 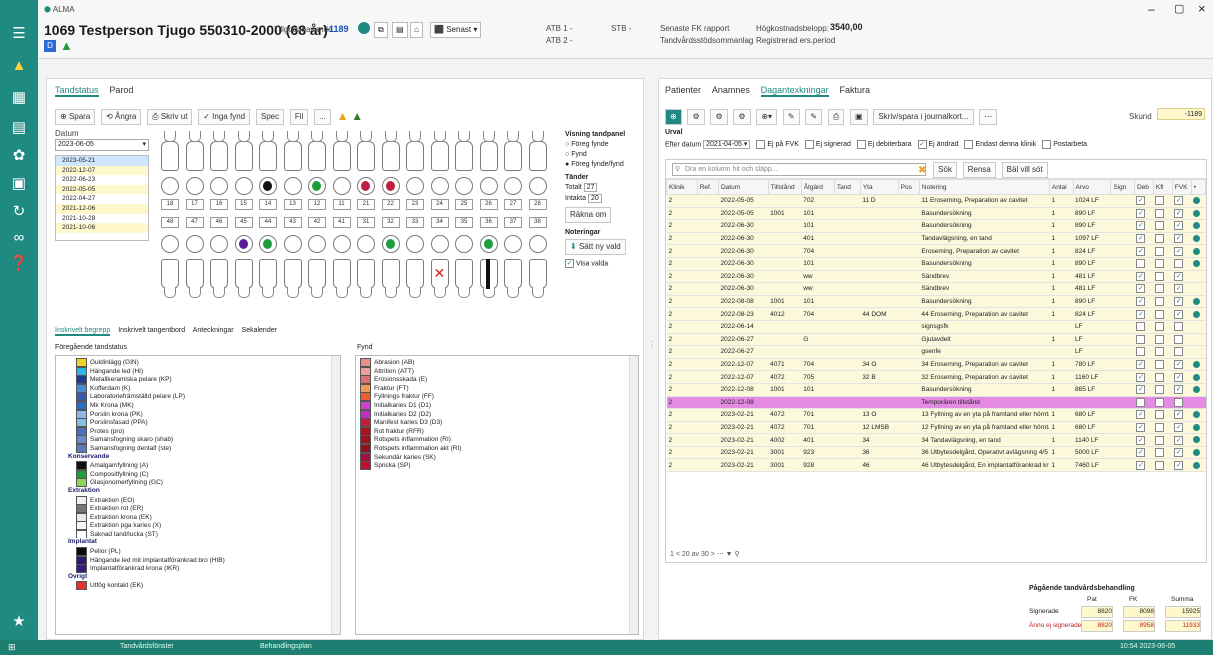 What do you see at coordinates (415, 222) in the screenshot?
I see `lower-tooth-number: 33` at bounding box center [415, 222].